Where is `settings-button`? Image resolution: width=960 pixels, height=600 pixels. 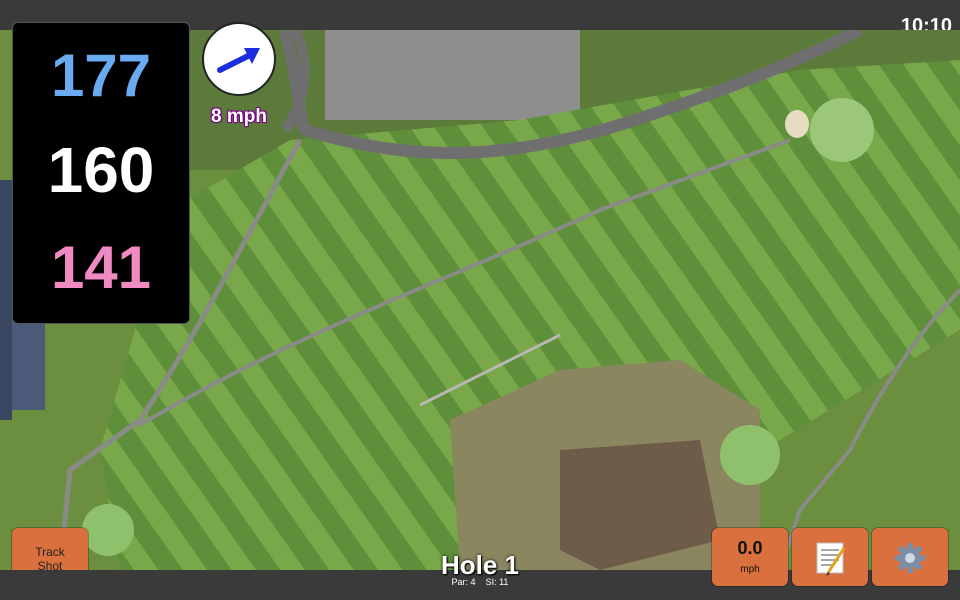
settings-button is located at coordinates (910, 557).